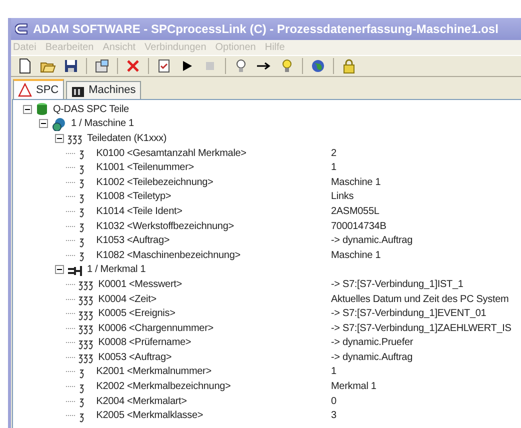 This screenshot has height=428, width=521. Describe the element at coordinates (156, 328) in the screenshot. I see `tree-item: K0006 <Chargennummer>` at that location.